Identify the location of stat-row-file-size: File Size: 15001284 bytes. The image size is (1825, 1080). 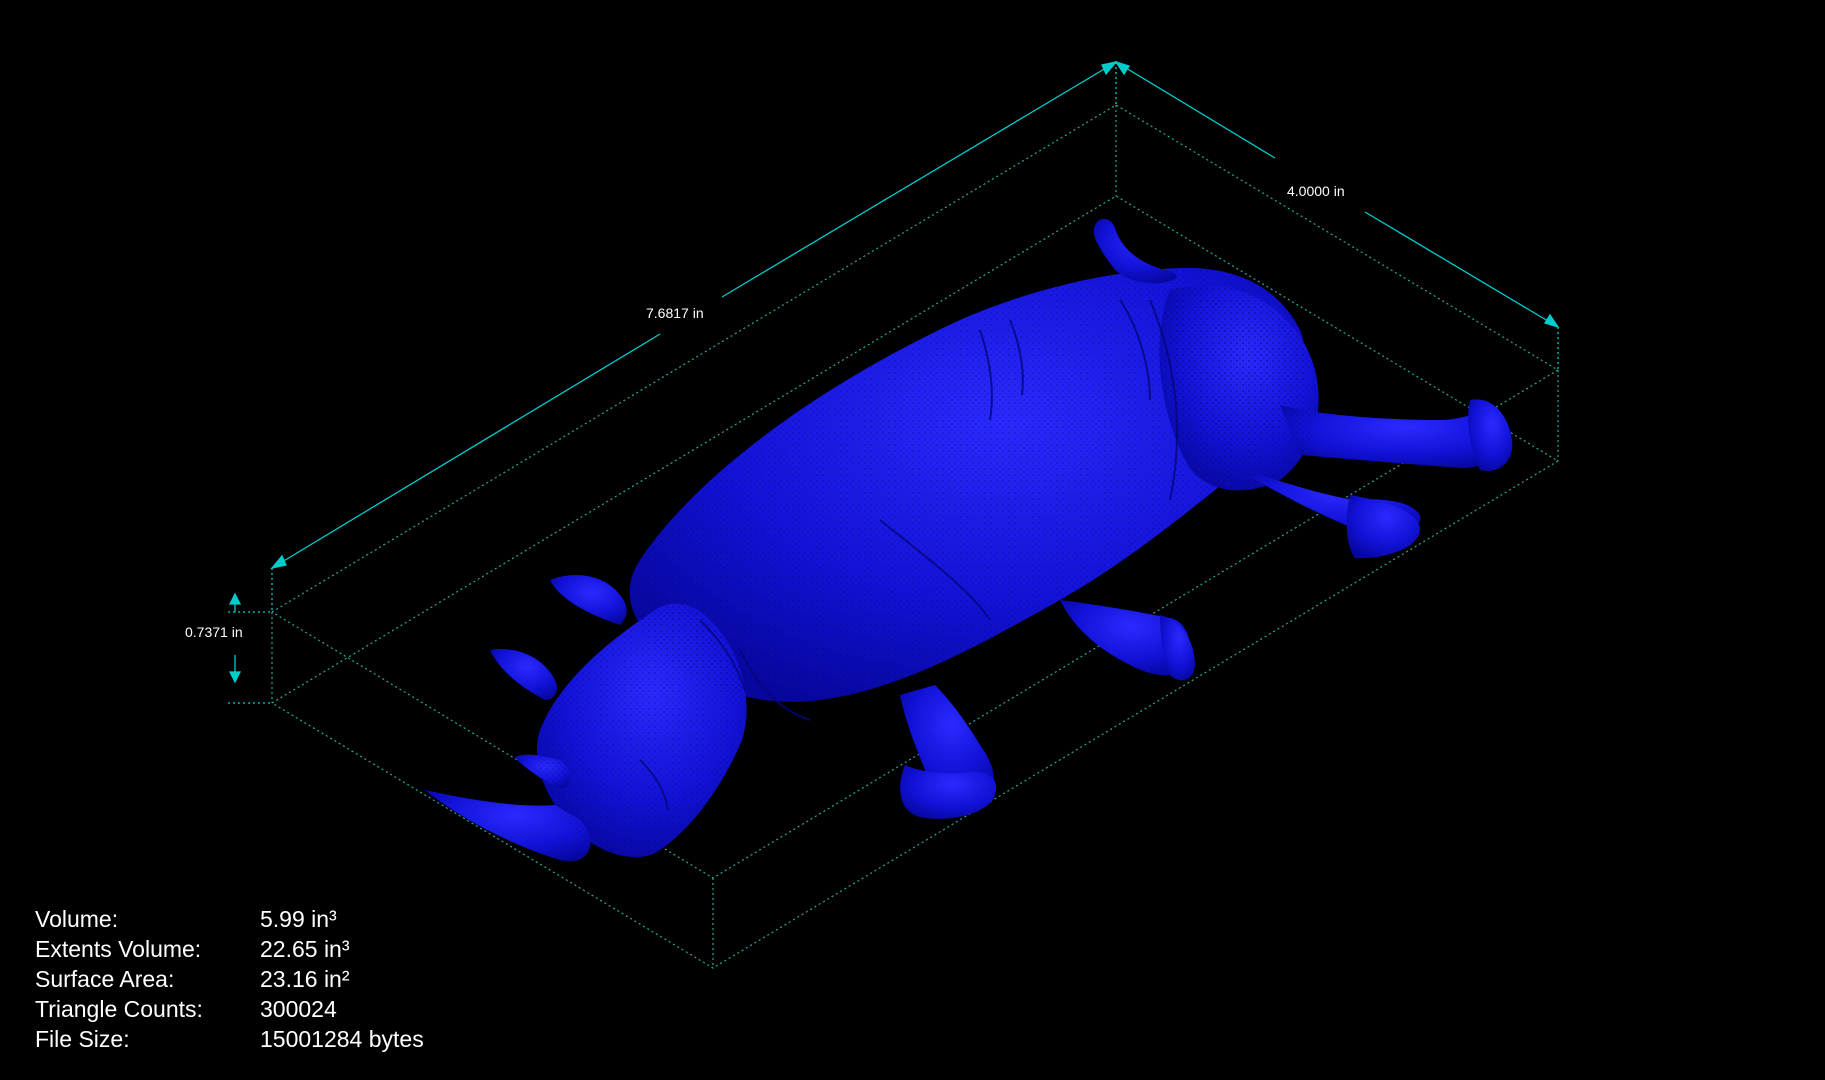
(229, 1039).